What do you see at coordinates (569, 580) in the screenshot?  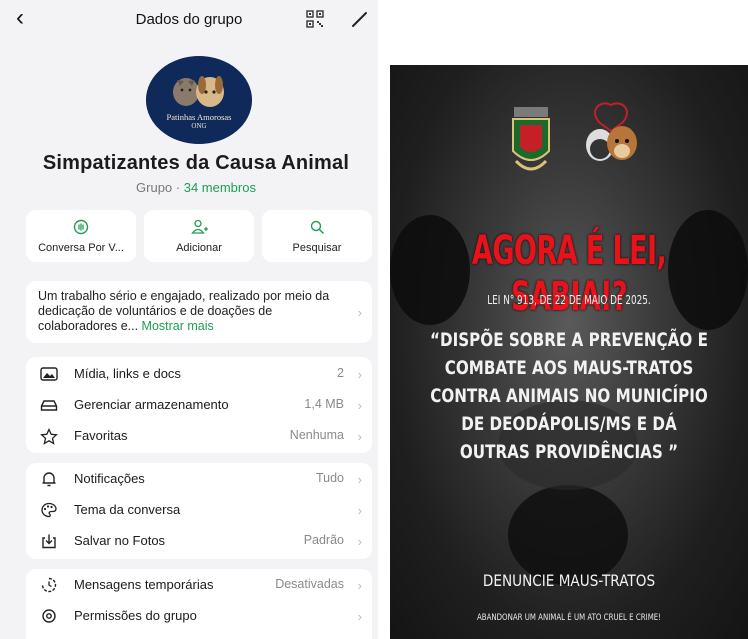 I see `report-abuse-text: DENUNCIE MAUS-TRATOS` at bounding box center [569, 580].